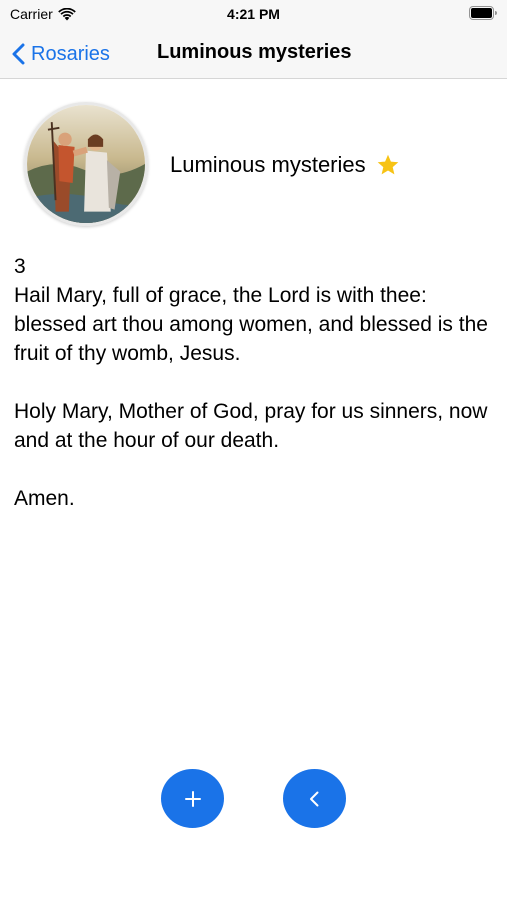 This screenshot has height=900, width=507. What do you see at coordinates (20, 266) in the screenshot?
I see `bead-number: 3` at bounding box center [20, 266].